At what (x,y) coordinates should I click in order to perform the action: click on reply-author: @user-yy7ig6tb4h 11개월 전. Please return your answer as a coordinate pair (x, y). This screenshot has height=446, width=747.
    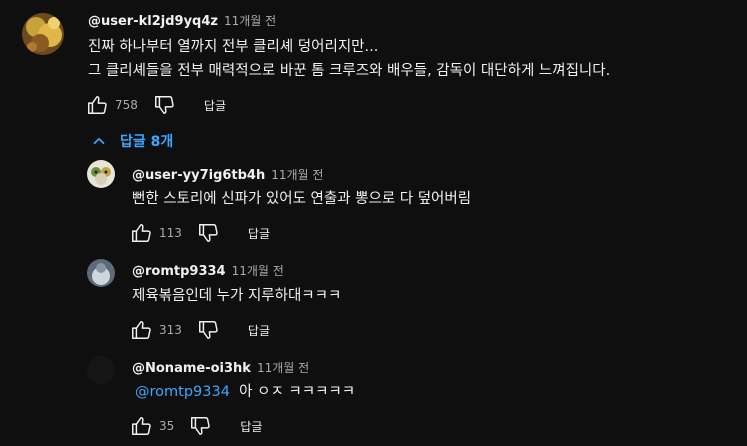
    Looking at the image, I should click on (227, 174).